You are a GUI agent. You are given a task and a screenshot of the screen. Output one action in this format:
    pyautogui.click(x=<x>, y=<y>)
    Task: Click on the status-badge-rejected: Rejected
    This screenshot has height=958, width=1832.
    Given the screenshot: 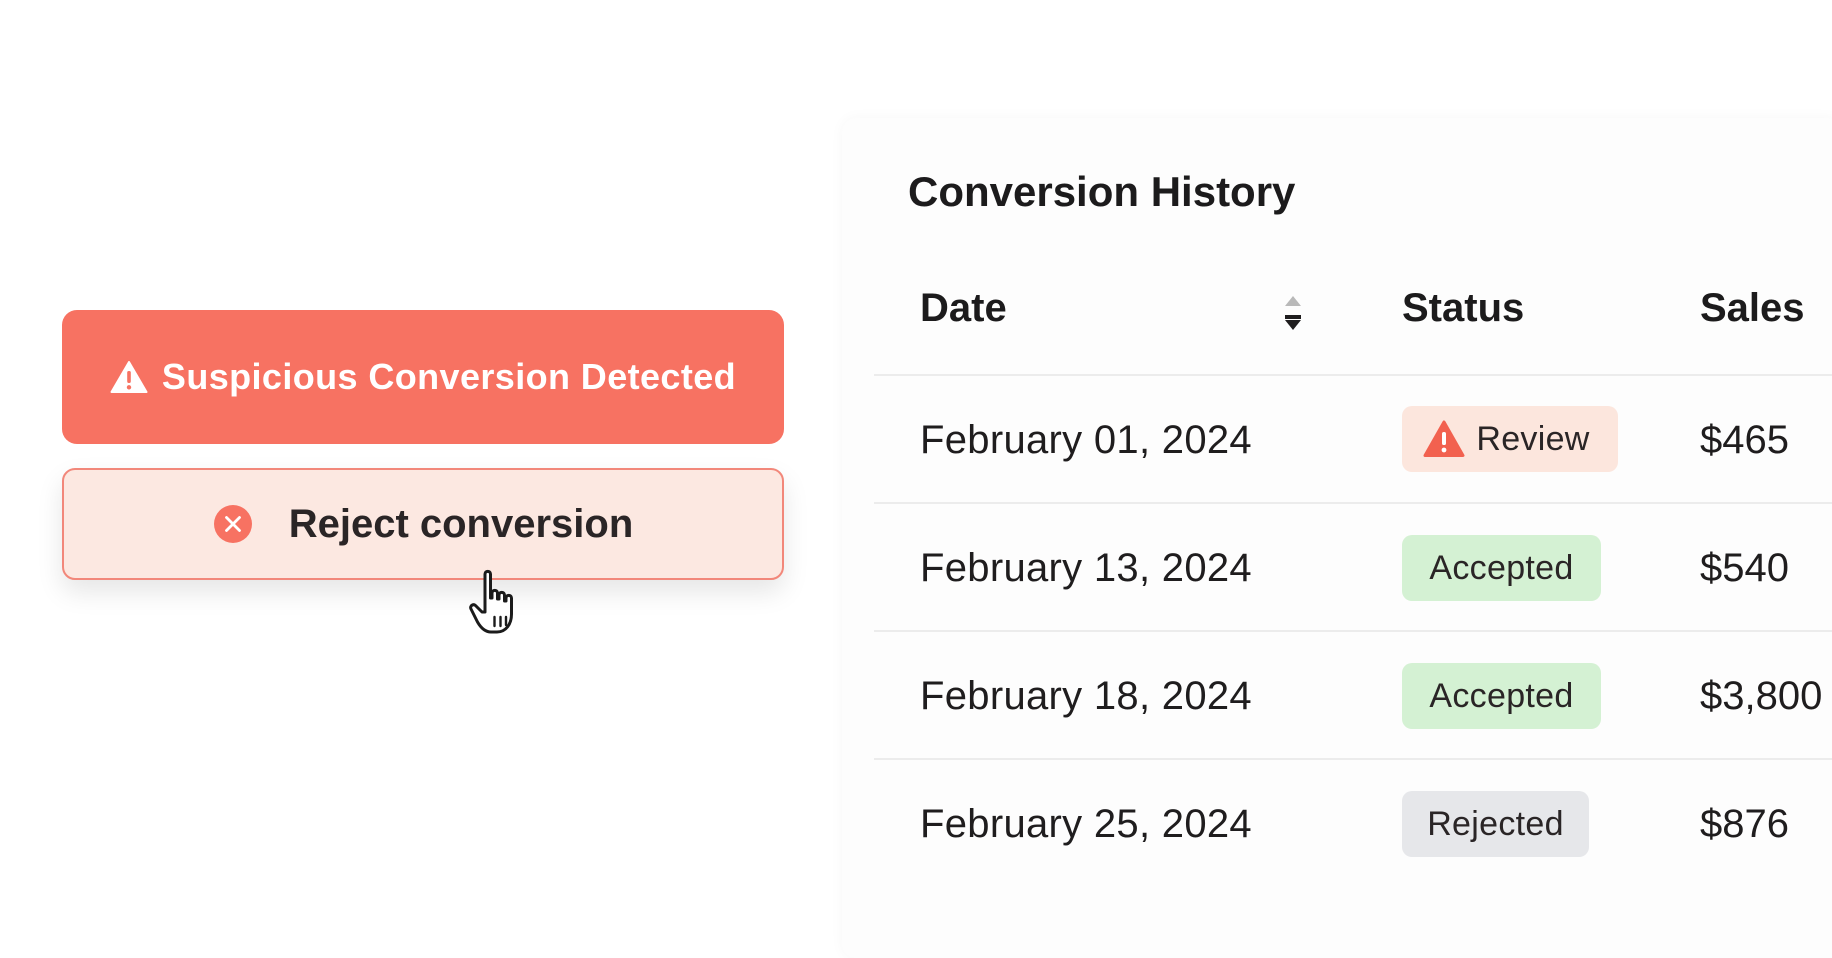 What is the action you would take?
    pyautogui.click(x=1495, y=824)
    